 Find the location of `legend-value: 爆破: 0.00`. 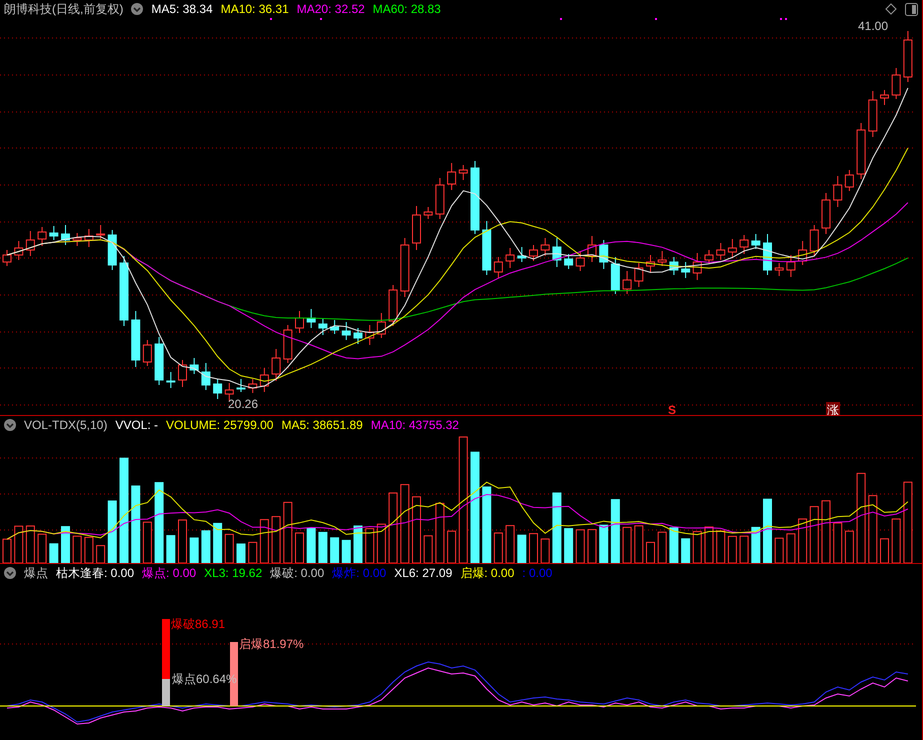

legend-value: 爆破: 0.00 is located at coordinates (297, 573).